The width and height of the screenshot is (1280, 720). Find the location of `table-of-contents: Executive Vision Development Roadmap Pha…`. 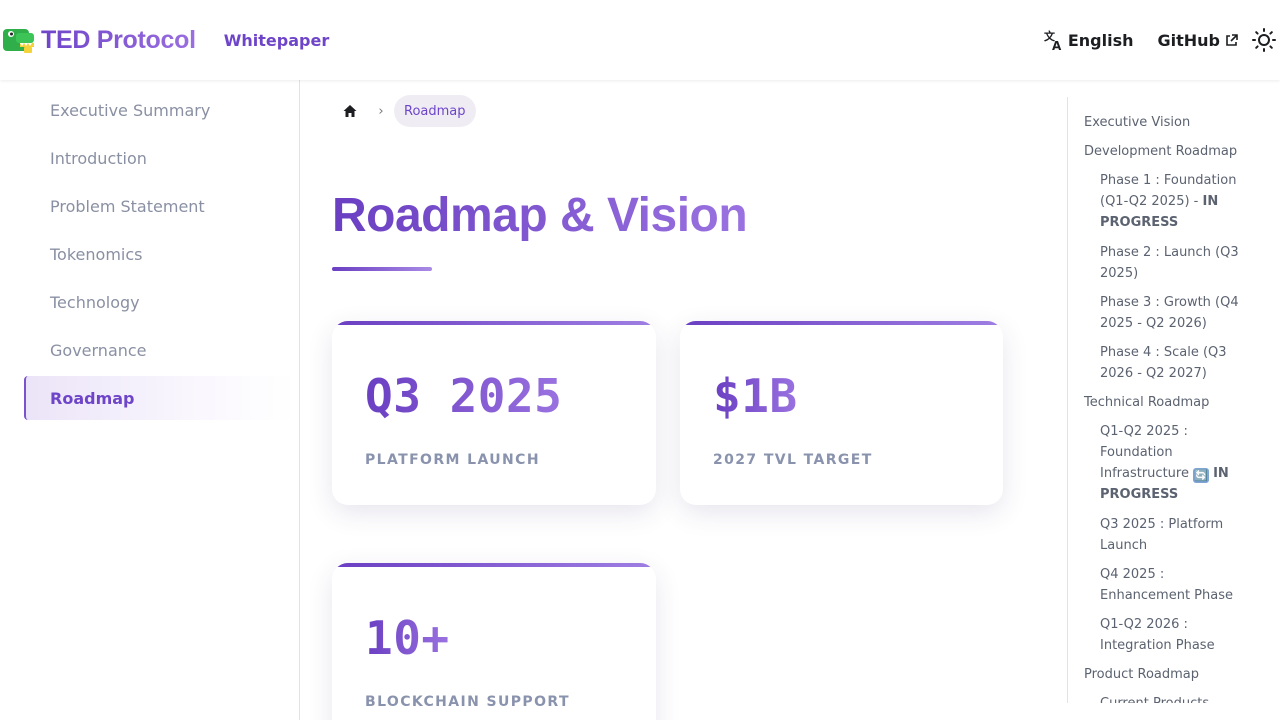

table-of-contents: Executive Vision Development Roadmap Pha… is located at coordinates (1167, 400).